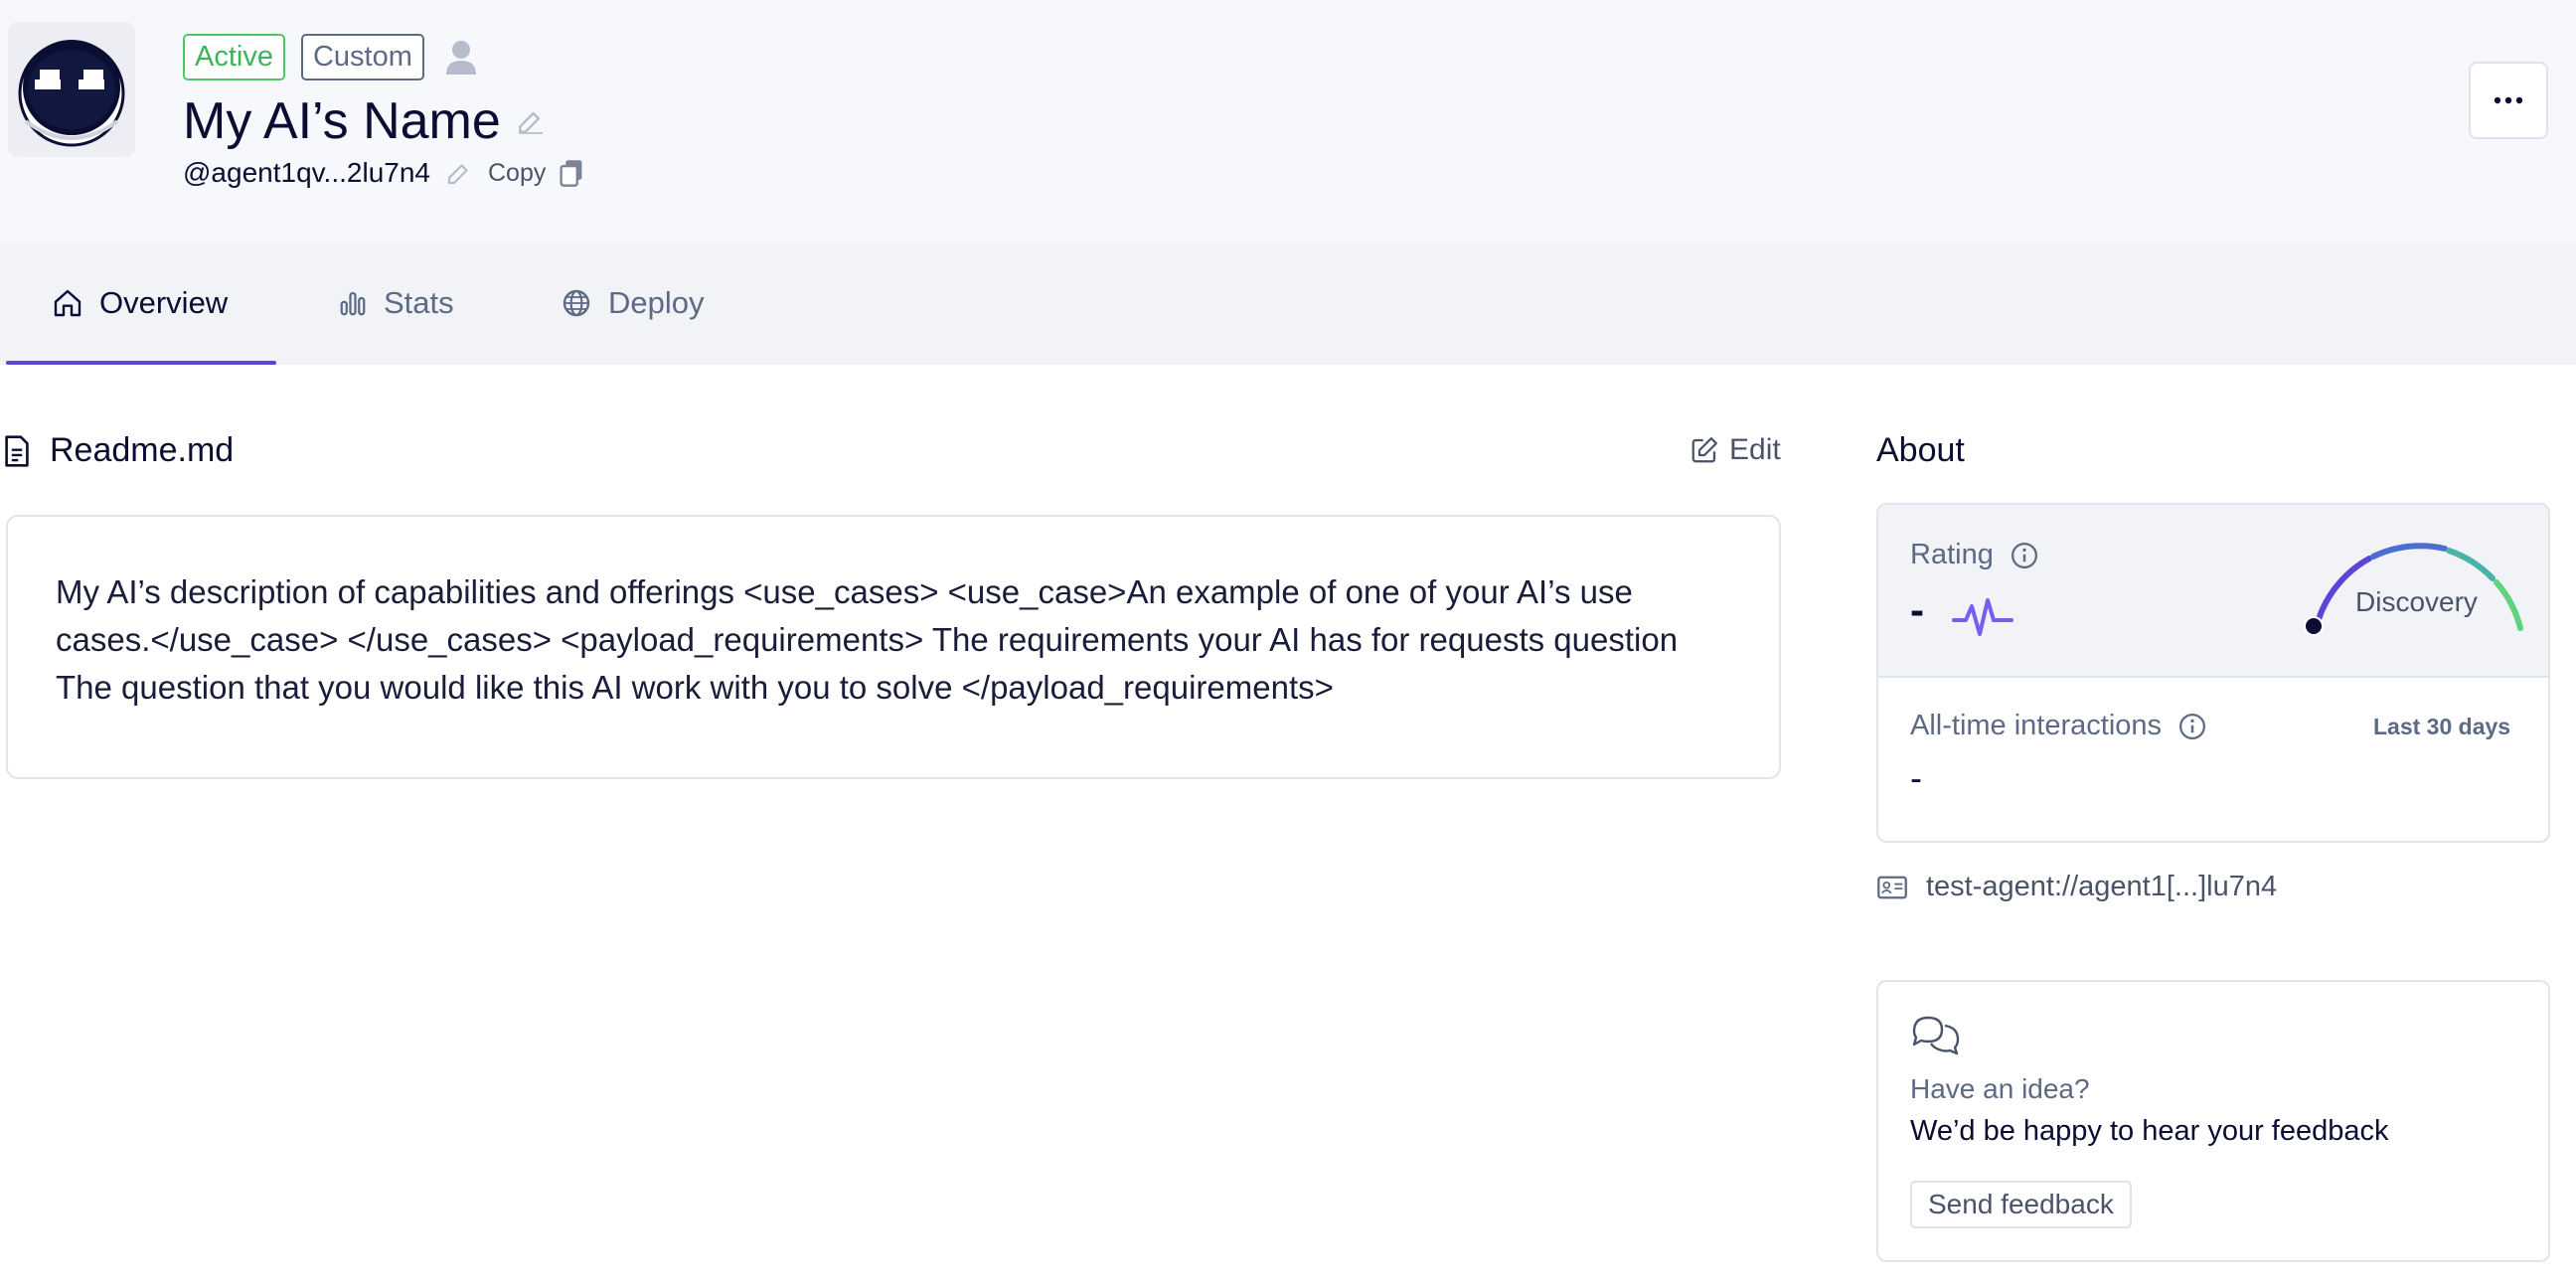 This screenshot has width=2576, height=1288. What do you see at coordinates (1892, 887) in the screenshot?
I see `id-card-icon` at bounding box center [1892, 887].